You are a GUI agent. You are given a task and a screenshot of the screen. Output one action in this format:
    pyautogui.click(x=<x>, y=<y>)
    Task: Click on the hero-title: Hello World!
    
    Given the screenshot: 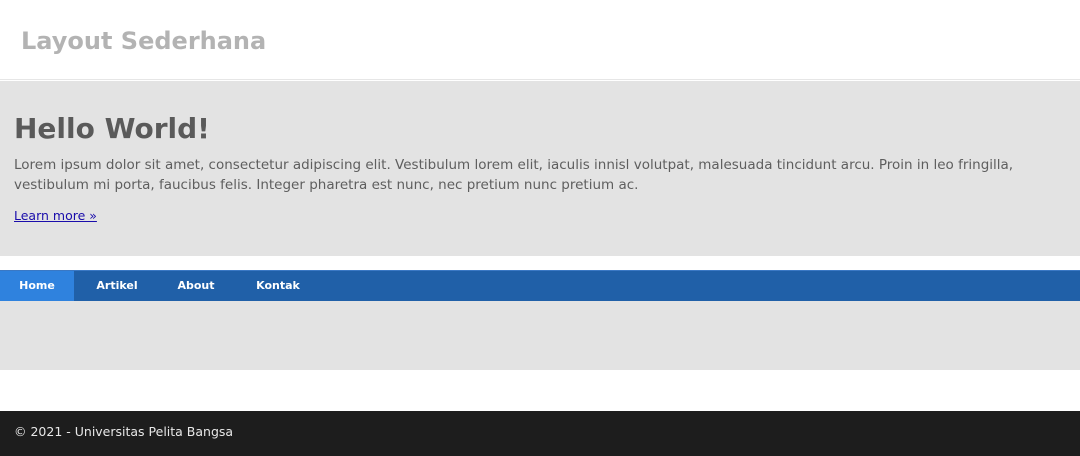 What is the action you would take?
    pyautogui.click(x=112, y=128)
    